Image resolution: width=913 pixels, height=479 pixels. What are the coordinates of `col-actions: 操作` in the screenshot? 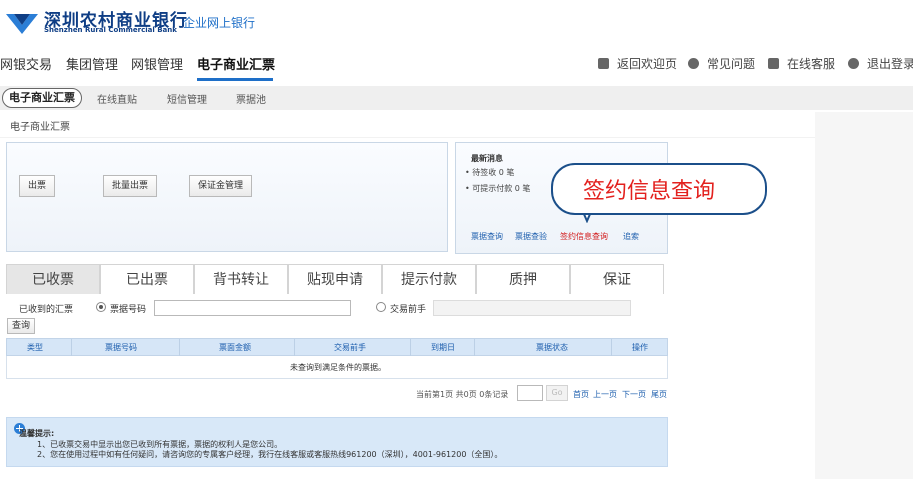 It's located at (640, 347).